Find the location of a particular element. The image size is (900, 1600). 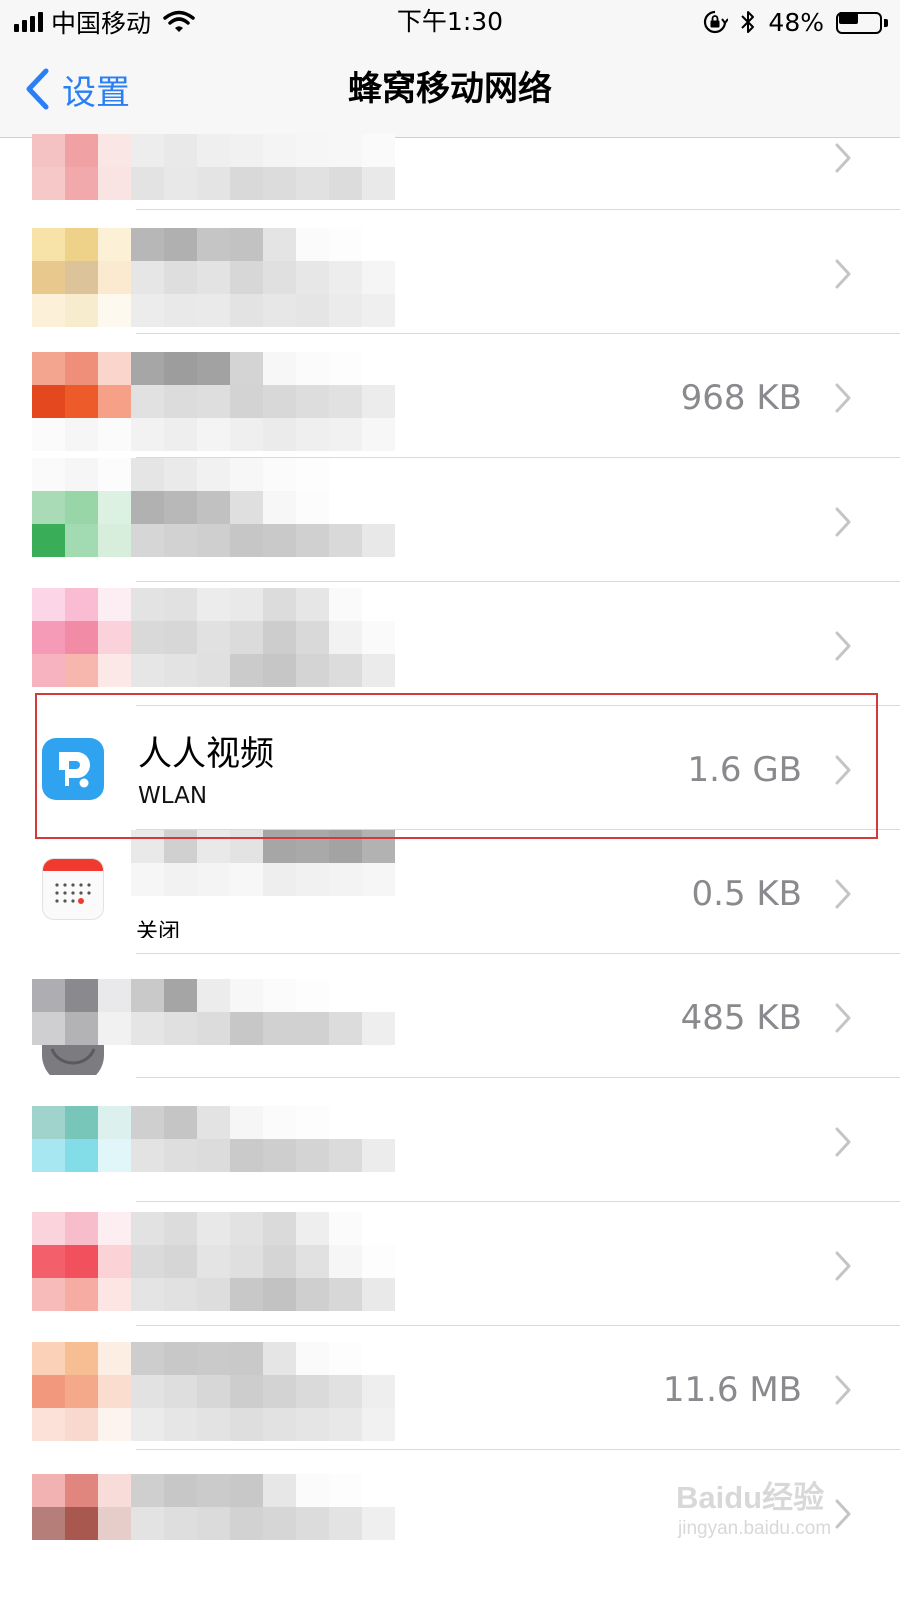

page-title: 蜂窝移动网络 is located at coordinates (450, 89).